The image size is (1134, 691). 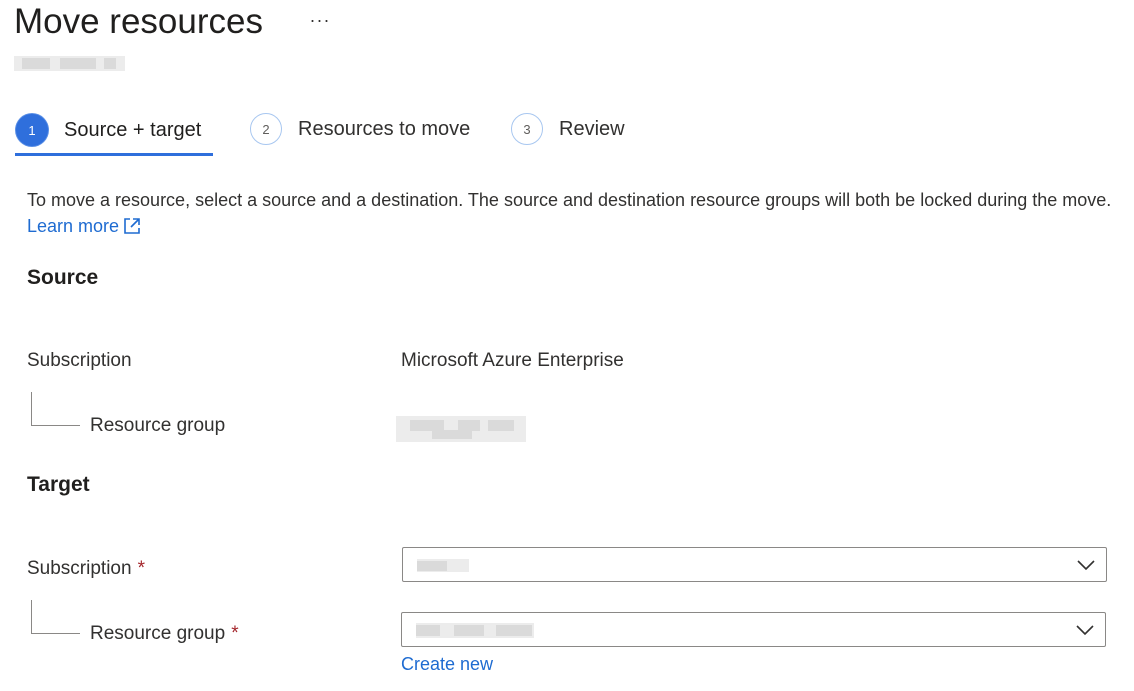 I want to click on redacted-source-resource-group, so click(x=461, y=429).